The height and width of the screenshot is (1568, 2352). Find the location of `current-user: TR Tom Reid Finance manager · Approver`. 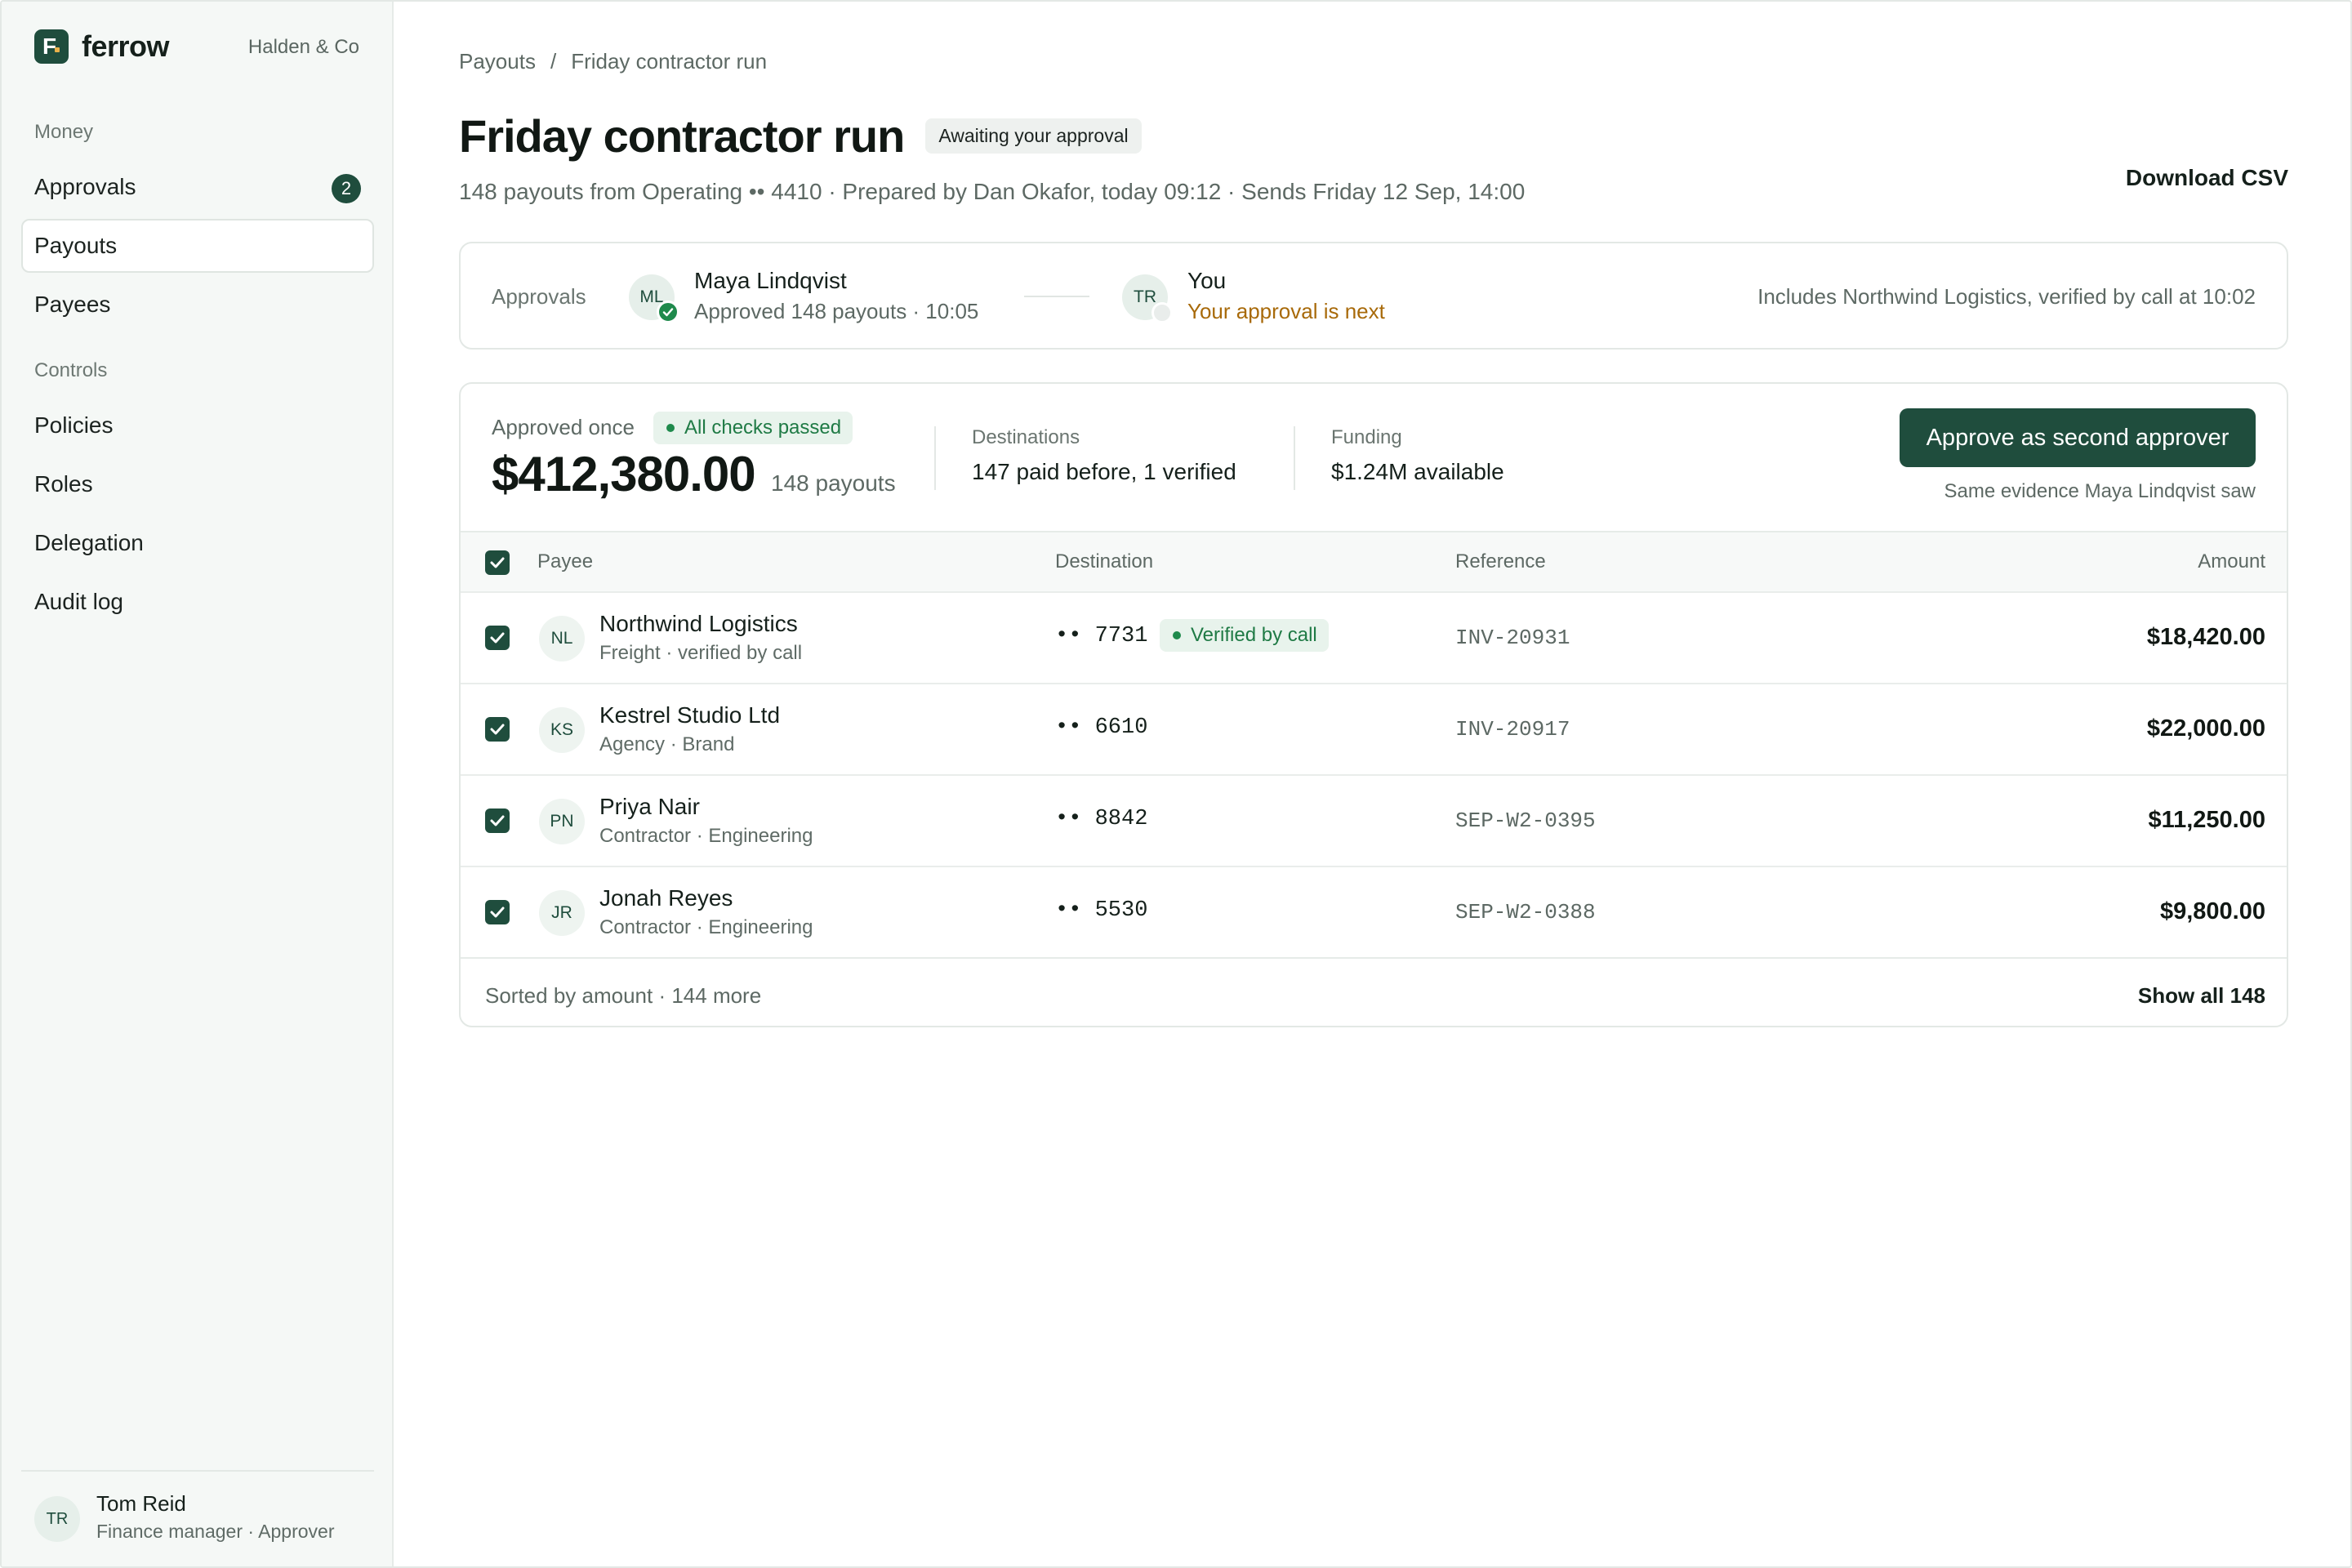

current-user: TR Tom Reid Finance manager · Approver is located at coordinates (197, 1515).